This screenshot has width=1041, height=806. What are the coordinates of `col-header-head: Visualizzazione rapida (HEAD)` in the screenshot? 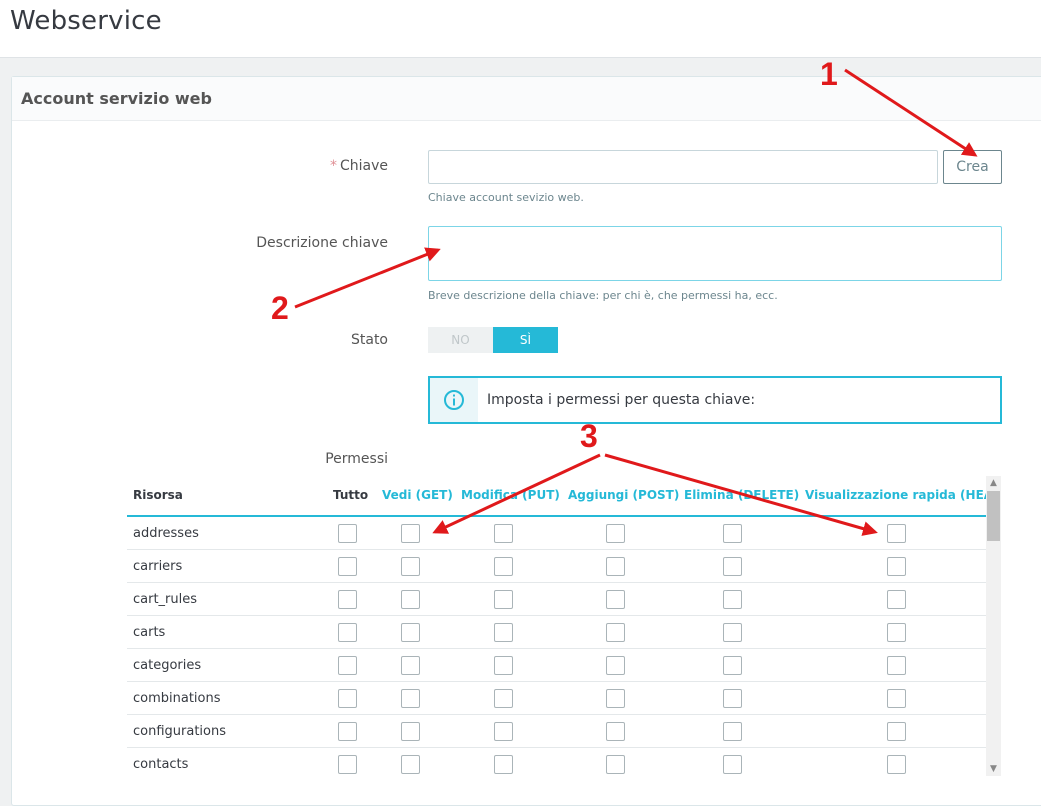 It's located at (903, 495).